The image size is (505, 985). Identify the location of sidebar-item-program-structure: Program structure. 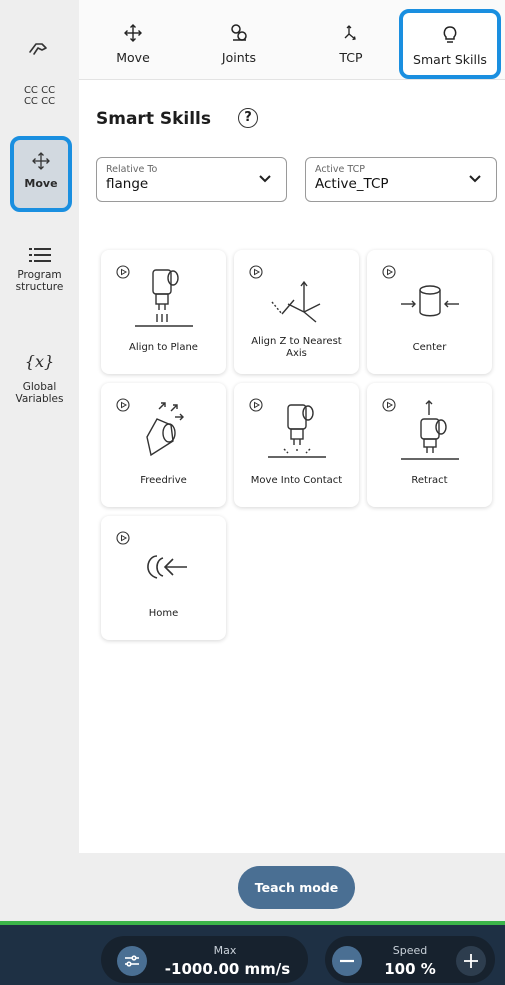
(39, 270).